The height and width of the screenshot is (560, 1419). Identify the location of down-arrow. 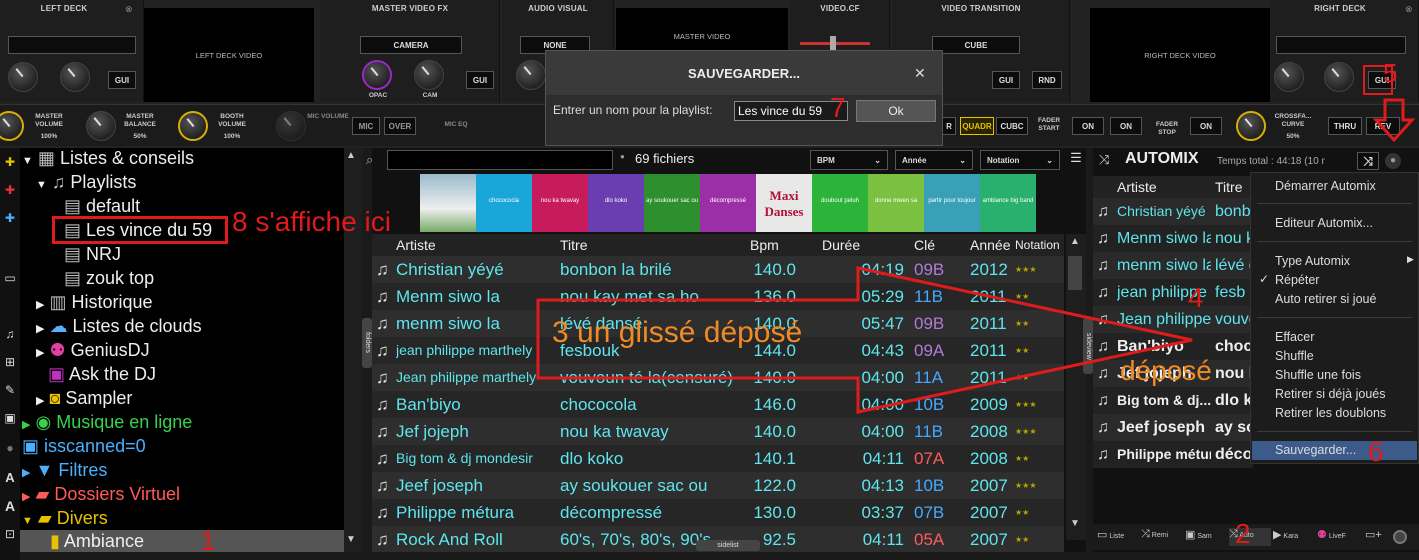
(1394, 120).